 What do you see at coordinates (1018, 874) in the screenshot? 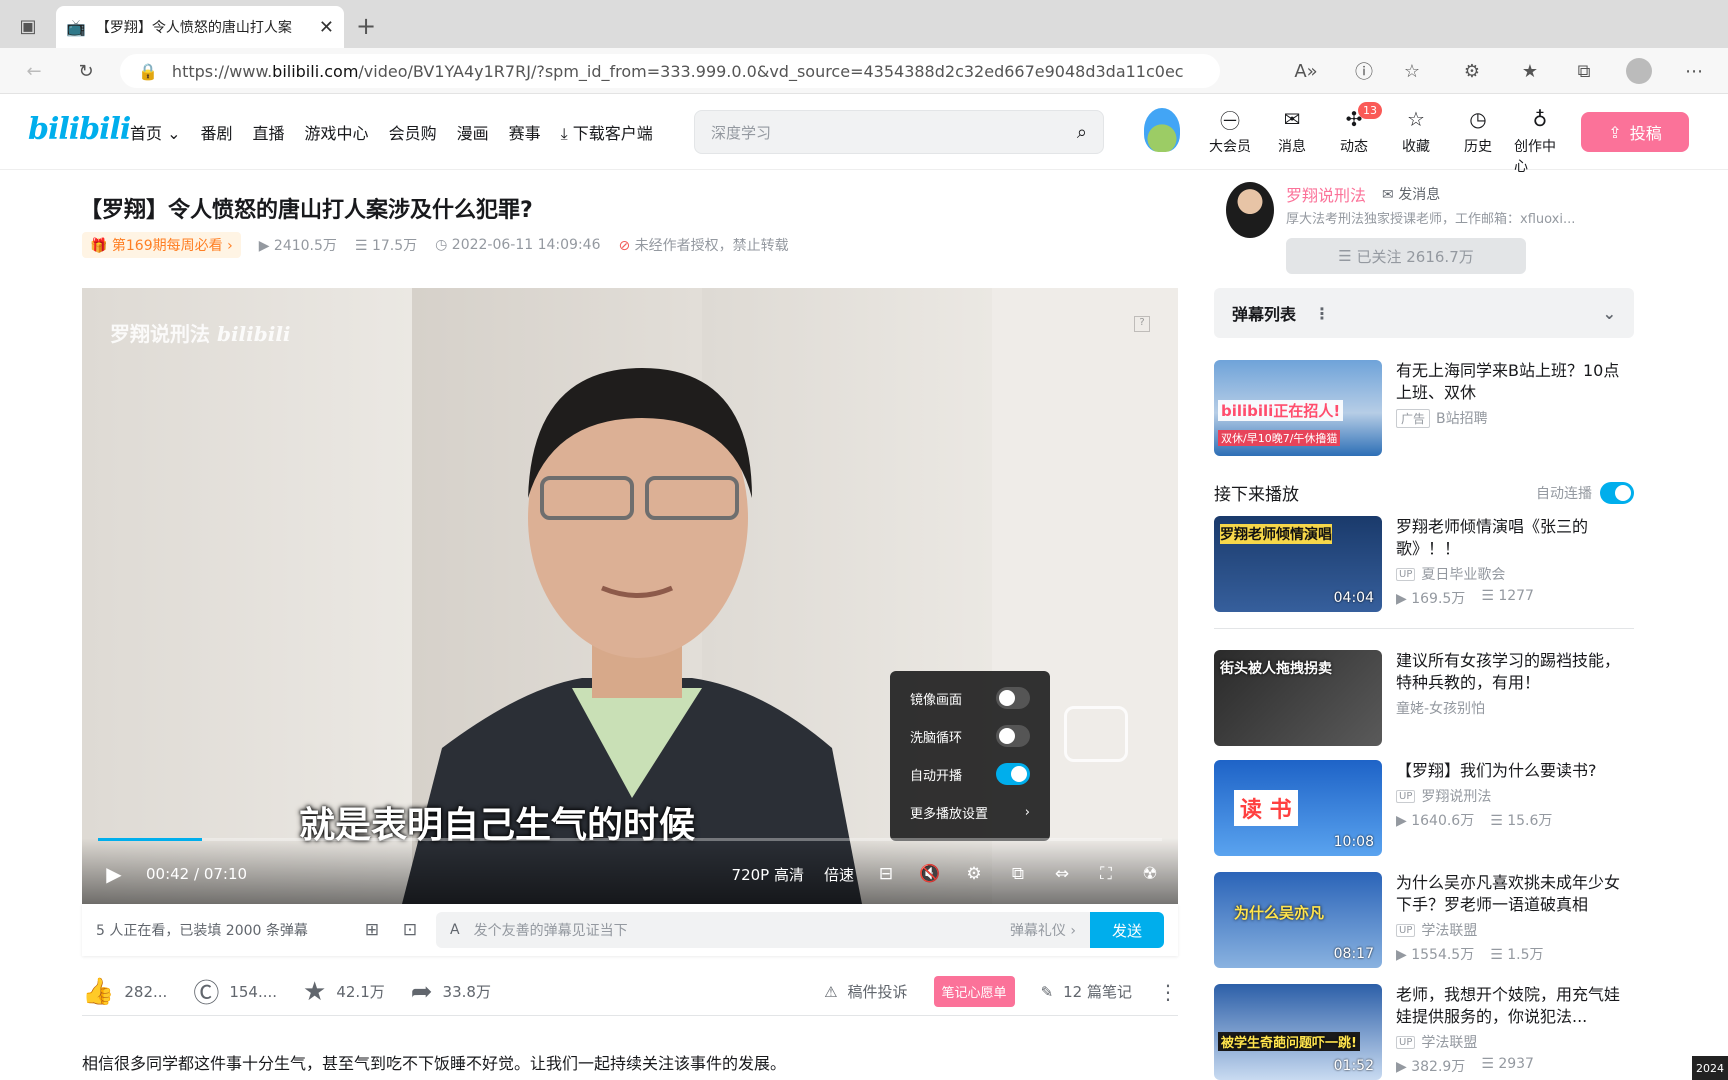
I see `picture-in-picture-icon: ⧉` at bounding box center [1018, 874].